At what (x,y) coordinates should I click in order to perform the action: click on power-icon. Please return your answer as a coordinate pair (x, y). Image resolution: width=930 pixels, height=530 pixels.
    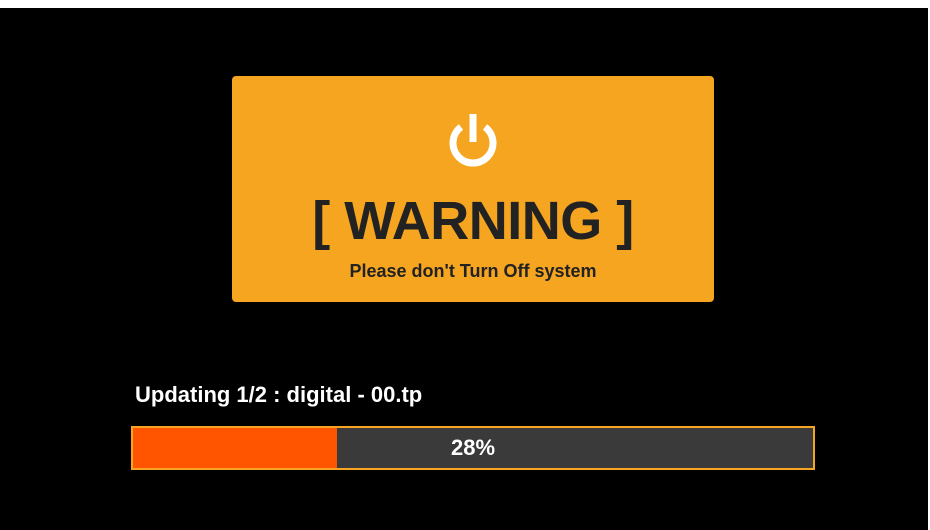
    Looking at the image, I should click on (473, 140).